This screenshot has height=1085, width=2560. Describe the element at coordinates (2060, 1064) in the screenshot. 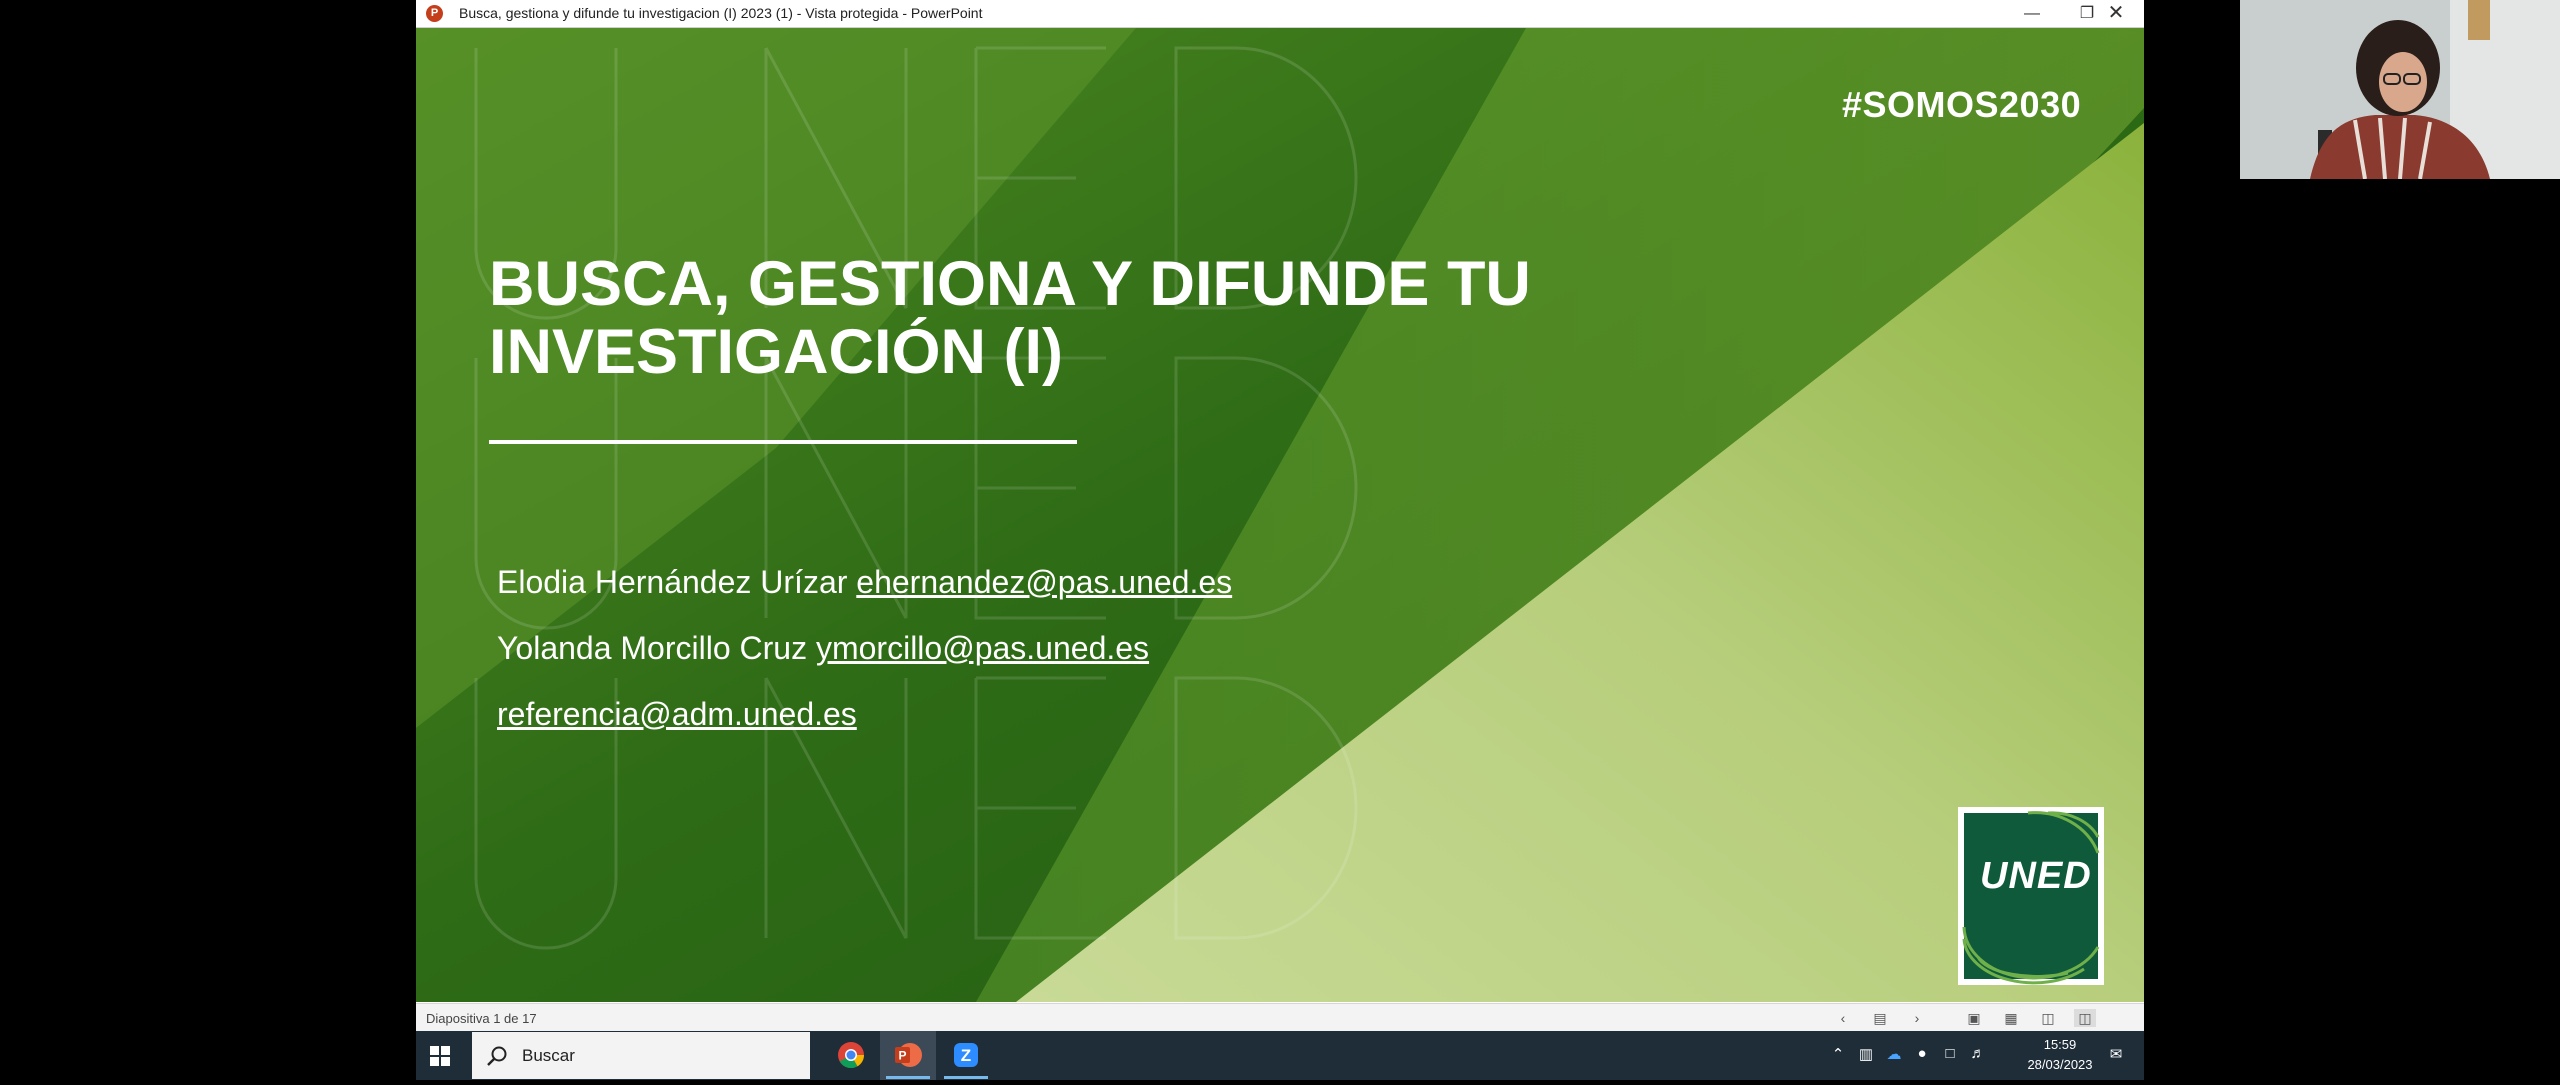

I see `clock-date: 28/03/2023` at that location.